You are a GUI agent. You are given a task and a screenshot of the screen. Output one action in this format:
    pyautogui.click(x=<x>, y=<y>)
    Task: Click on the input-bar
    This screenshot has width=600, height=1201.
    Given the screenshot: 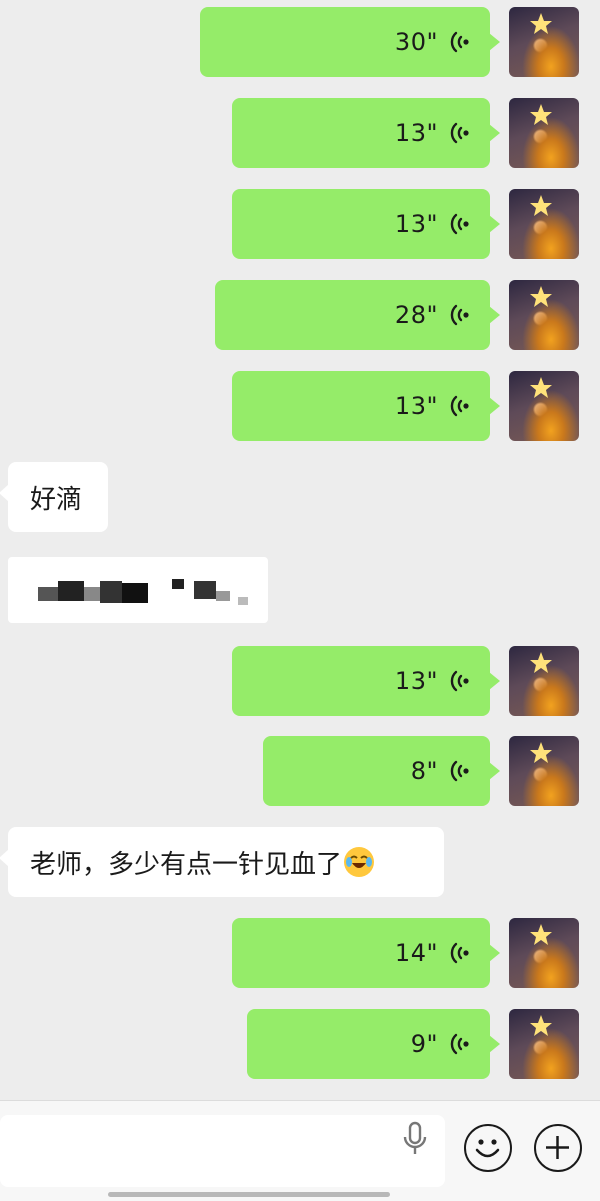 What is the action you would take?
    pyautogui.click(x=300, y=1150)
    